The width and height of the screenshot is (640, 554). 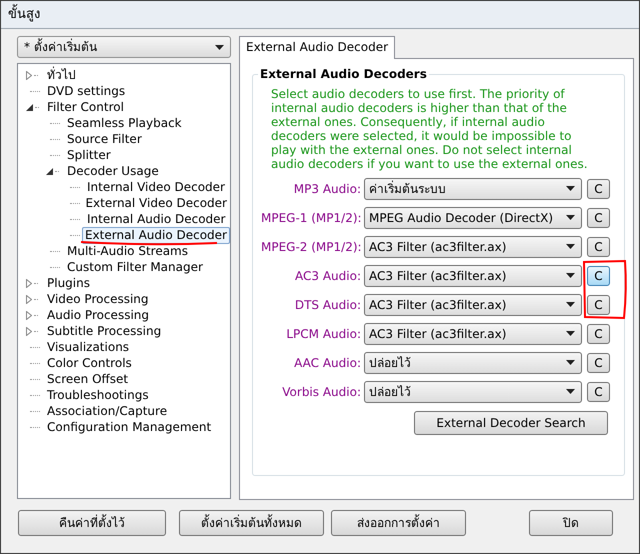 I want to click on tree-item: Splitter, so click(x=89, y=155).